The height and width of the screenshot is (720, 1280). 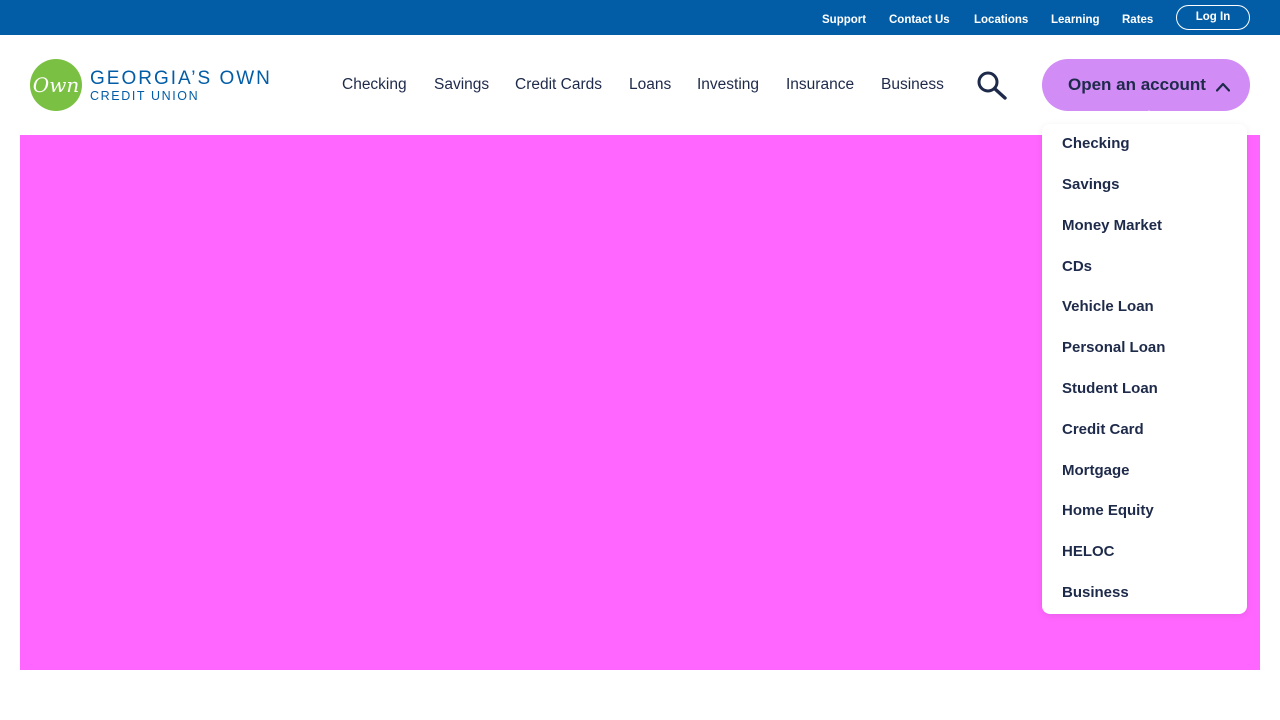 What do you see at coordinates (1223, 85) in the screenshot?
I see `chevron-up-icon` at bounding box center [1223, 85].